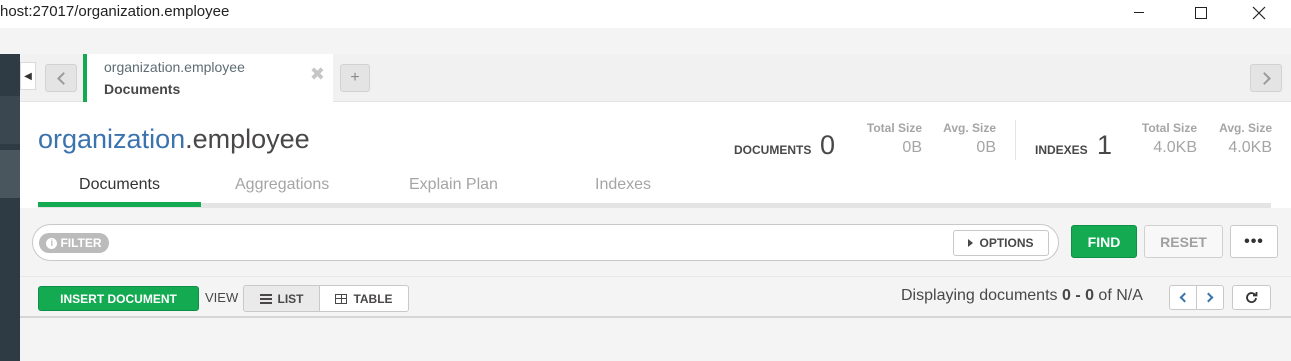 The height and width of the screenshot is (361, 1291). I want to click on idx-total-size-label: Total Size, so click(1169, 128).